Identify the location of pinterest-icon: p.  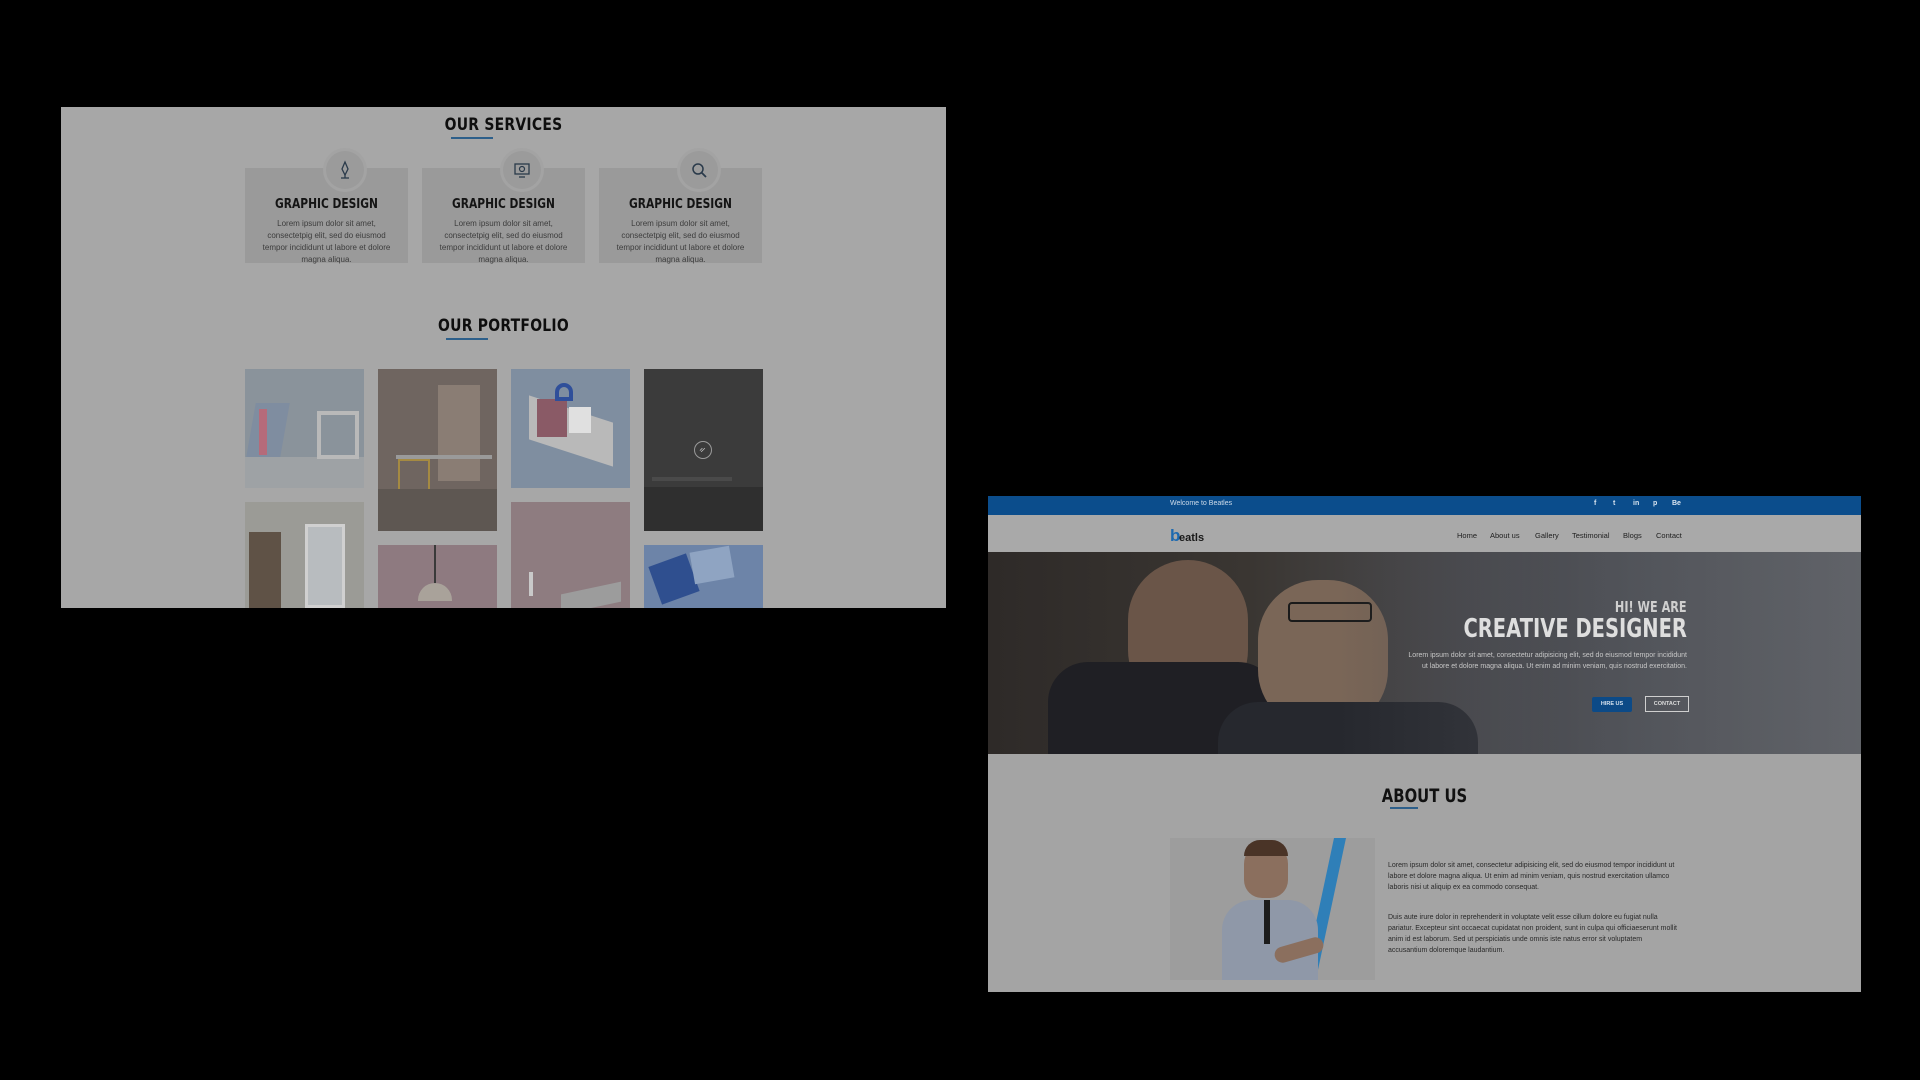
(1655, 503).